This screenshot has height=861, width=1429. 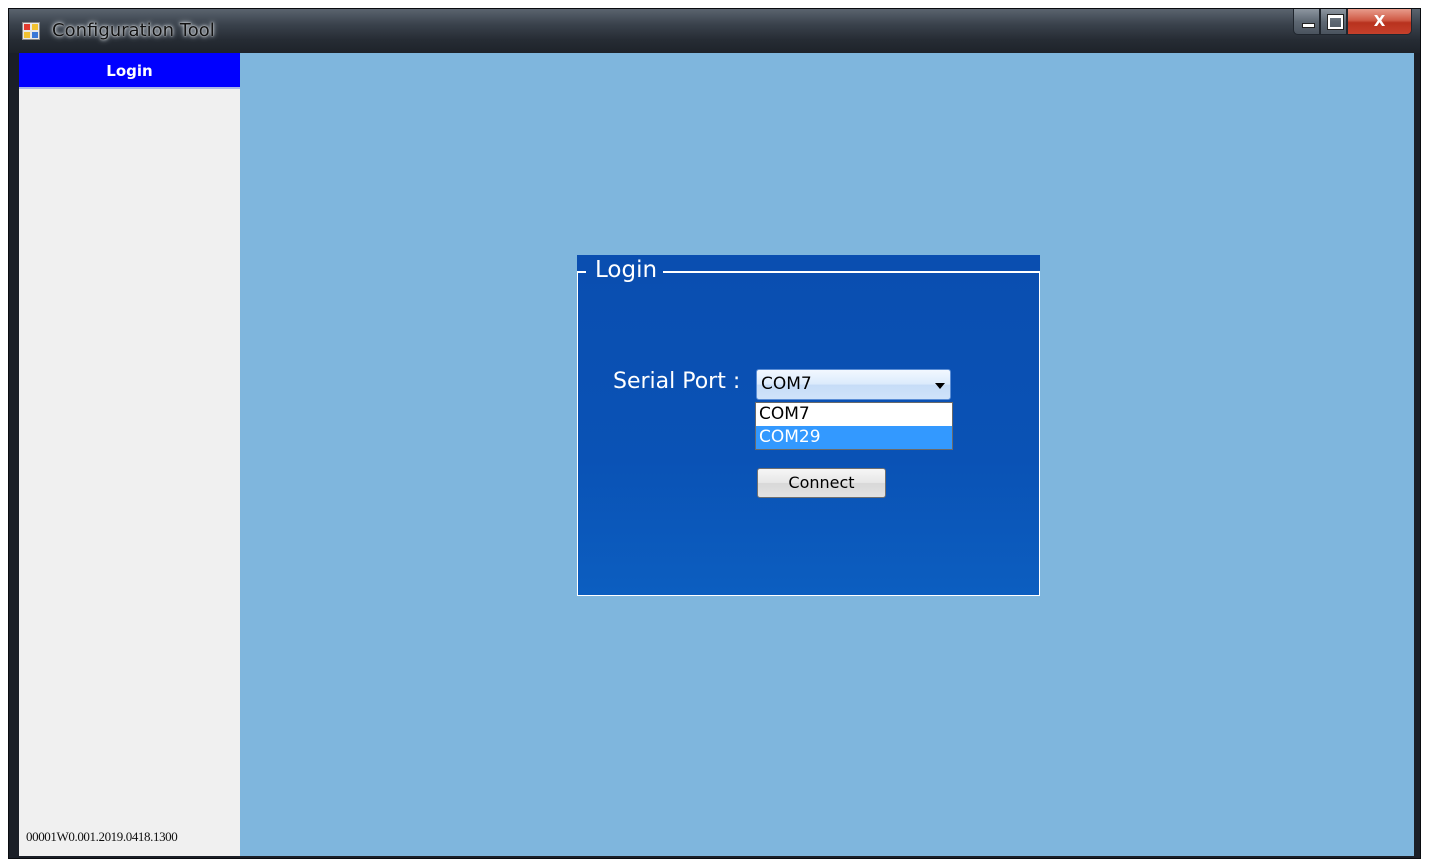 I want to click on minimize-icon, so click(x=1308, y=25).